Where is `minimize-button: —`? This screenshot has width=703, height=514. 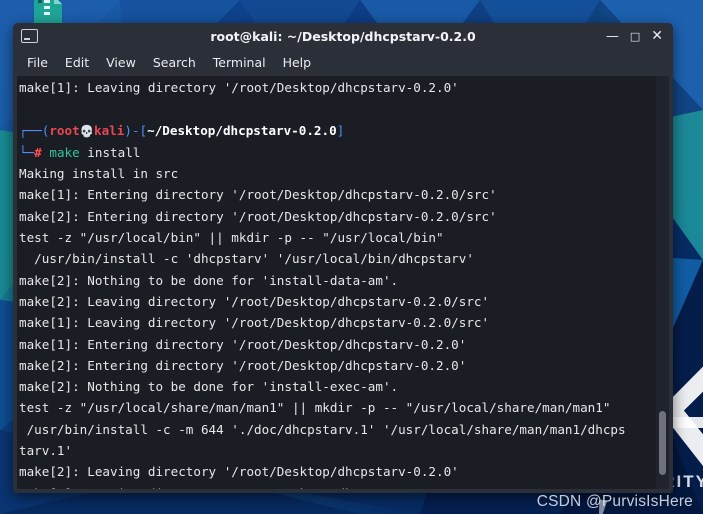
minimize-button: — is located at coordinates (612, 36).